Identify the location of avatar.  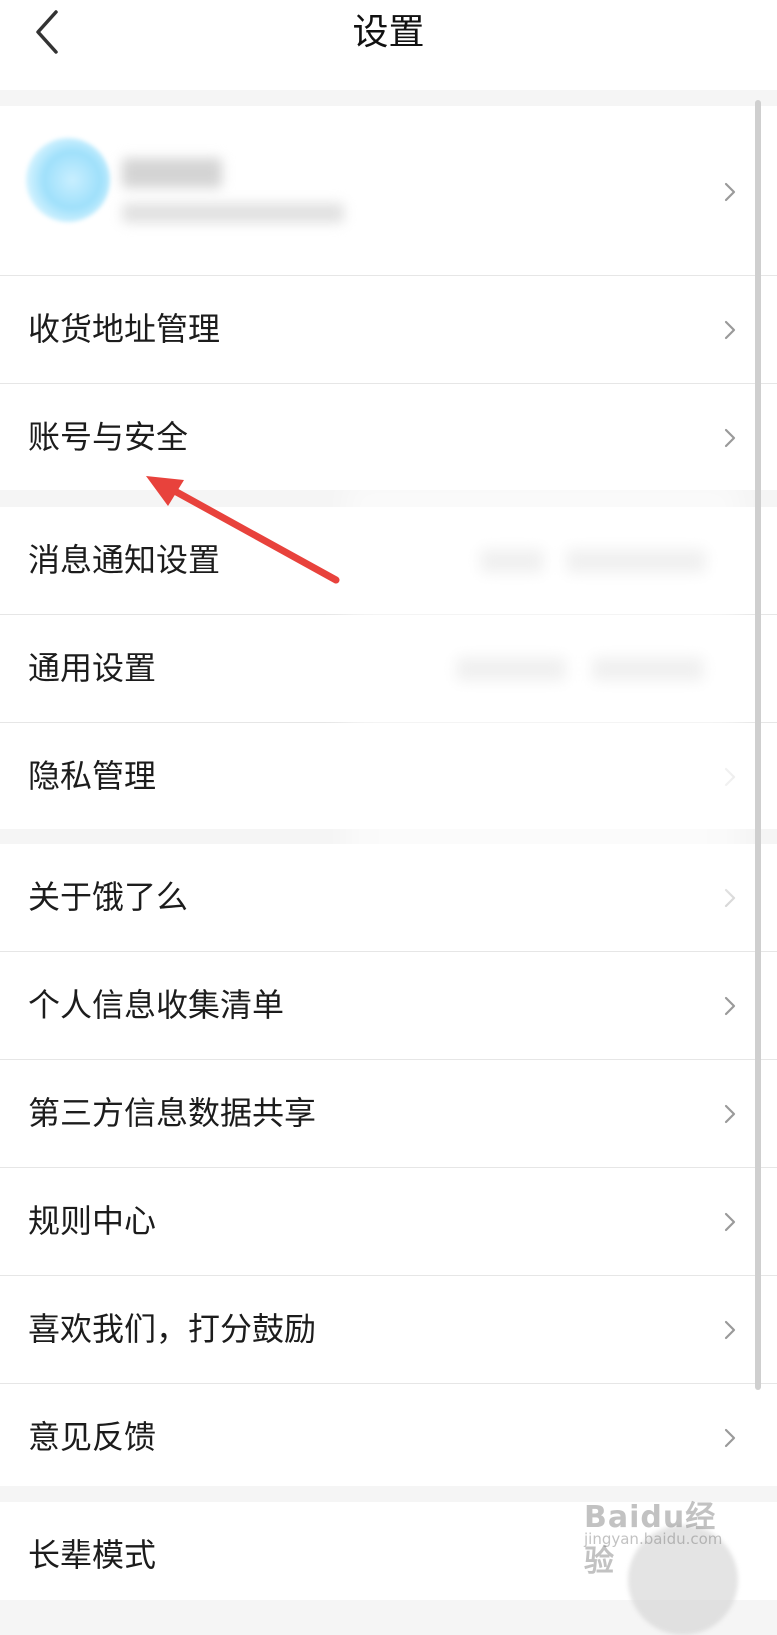
(68, 180).